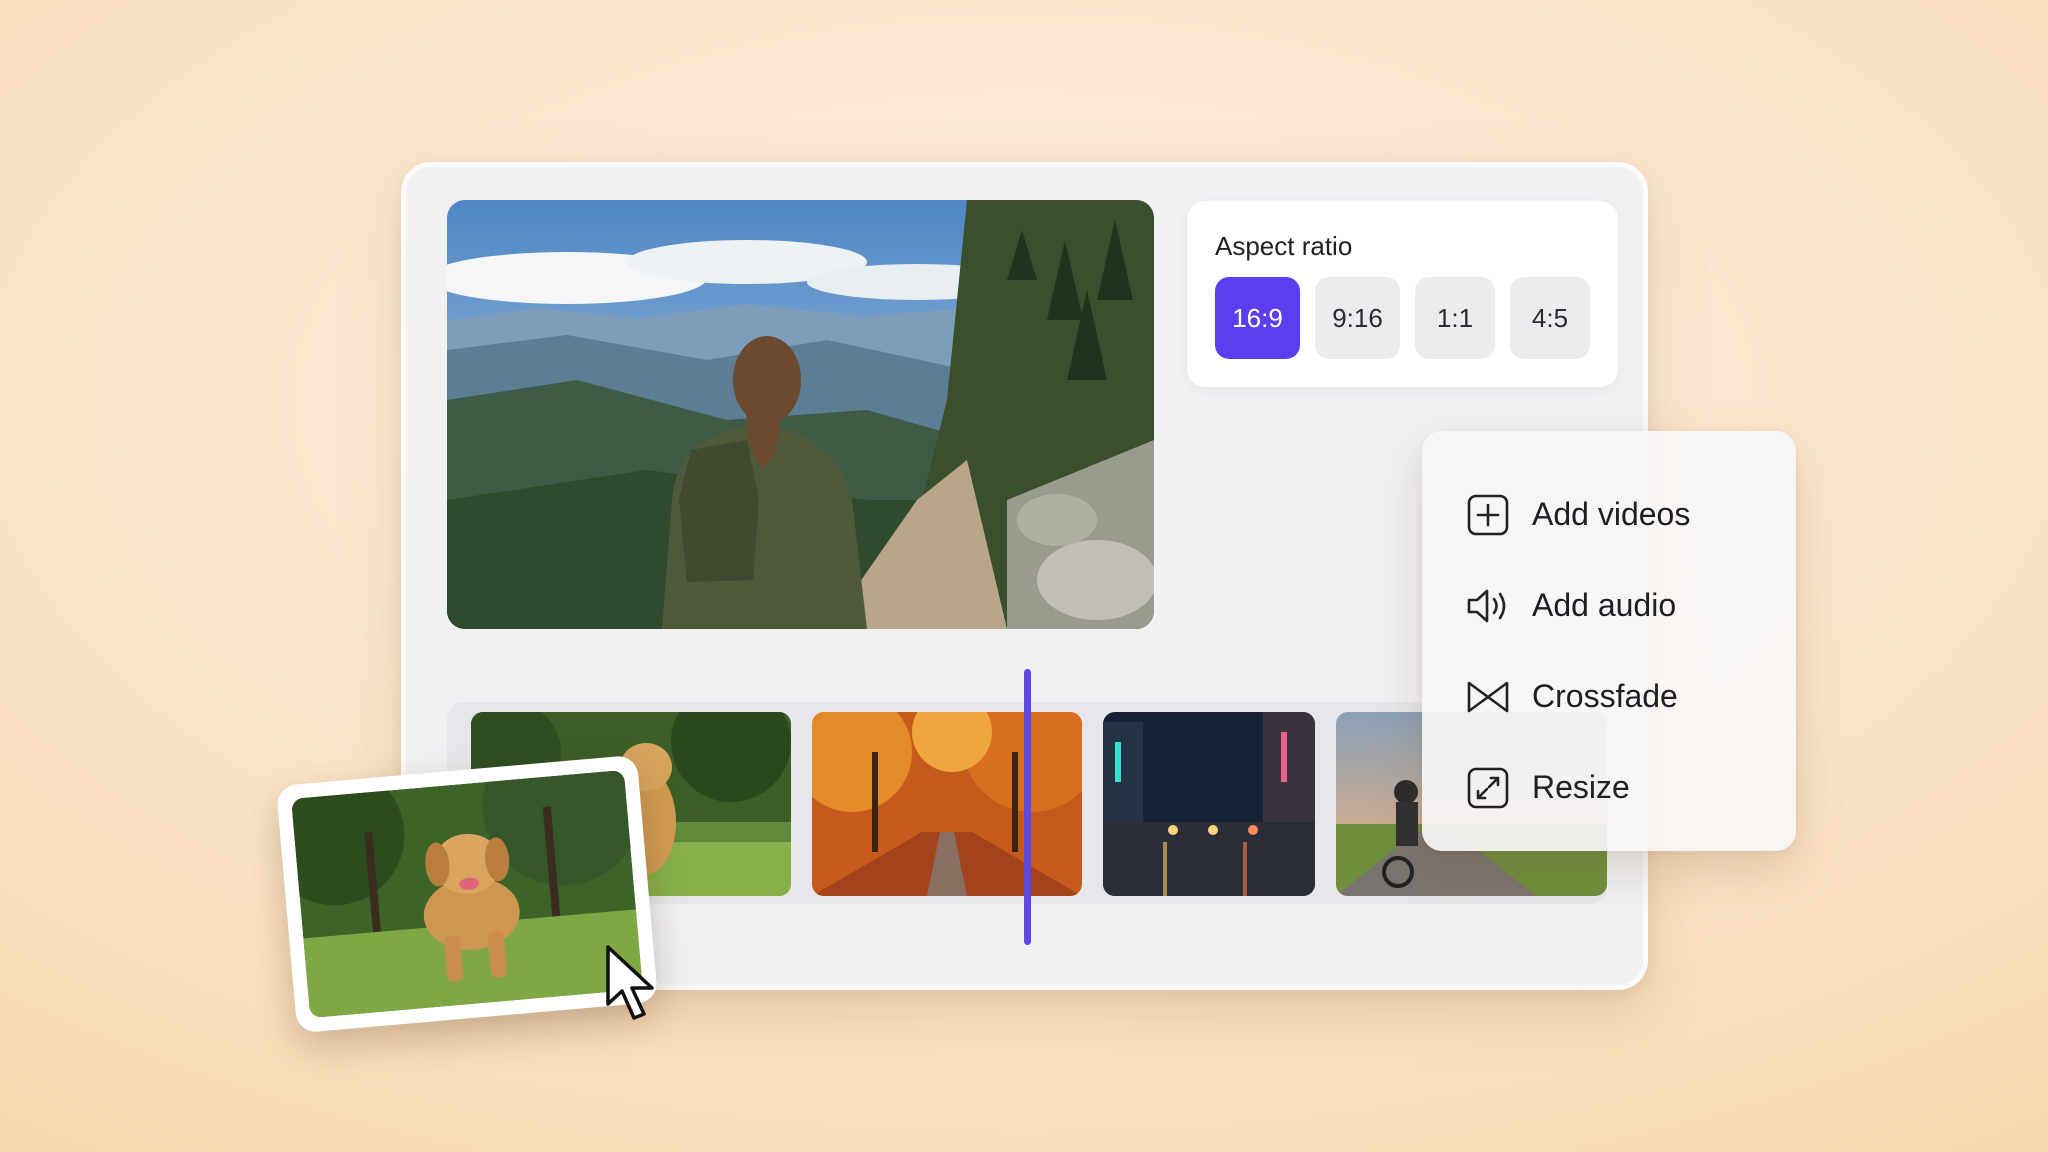  What do you see at coordinates (1488, 788) in the screenshot?
I see `resize-icon` at bounding box center [1488, 788].